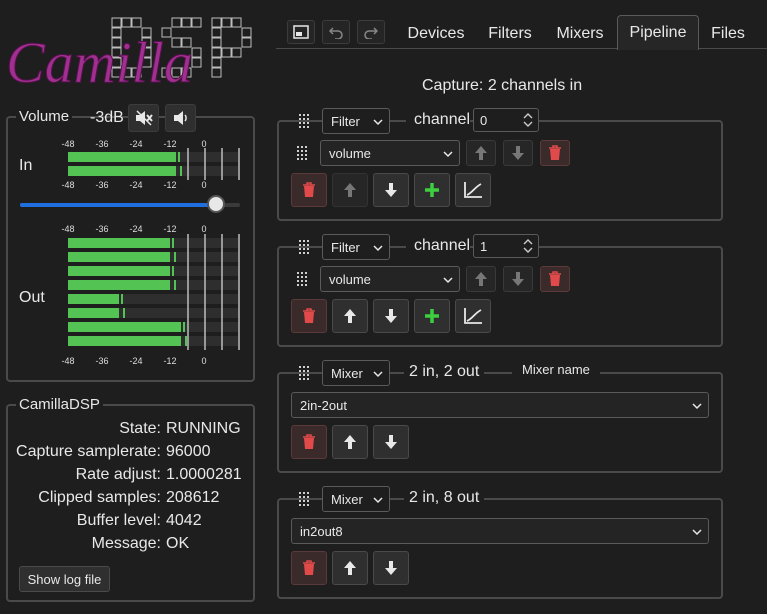 The width and height of the screenshot is (767, 614). What do you see at coordinates (556, 369) in the screenshot?
I see `mixer-name-tooltip: Mixer name` at bounding box center [556, 369].